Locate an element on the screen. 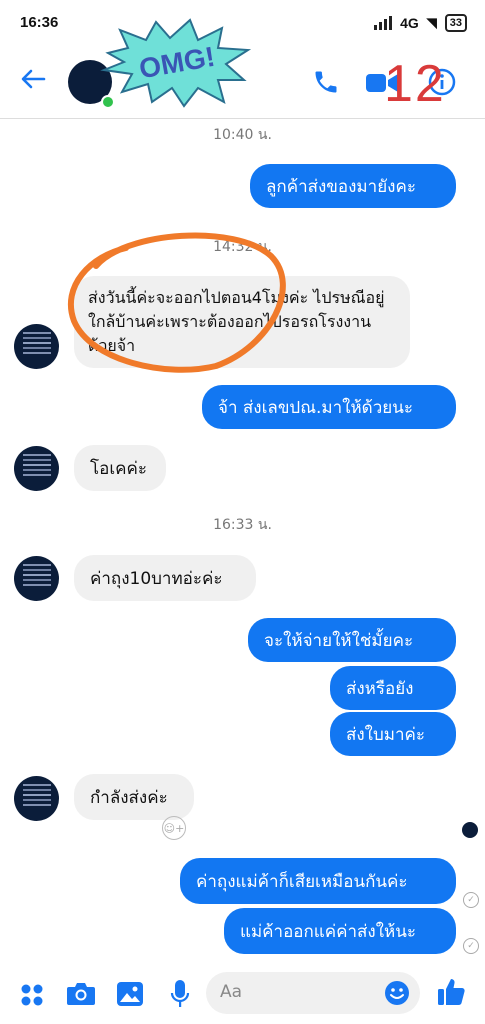 The image size is (485, 1024). incoming-message: ค่าถุง10บาทอ่ะค่ะ is located at coordinates (165, 578).